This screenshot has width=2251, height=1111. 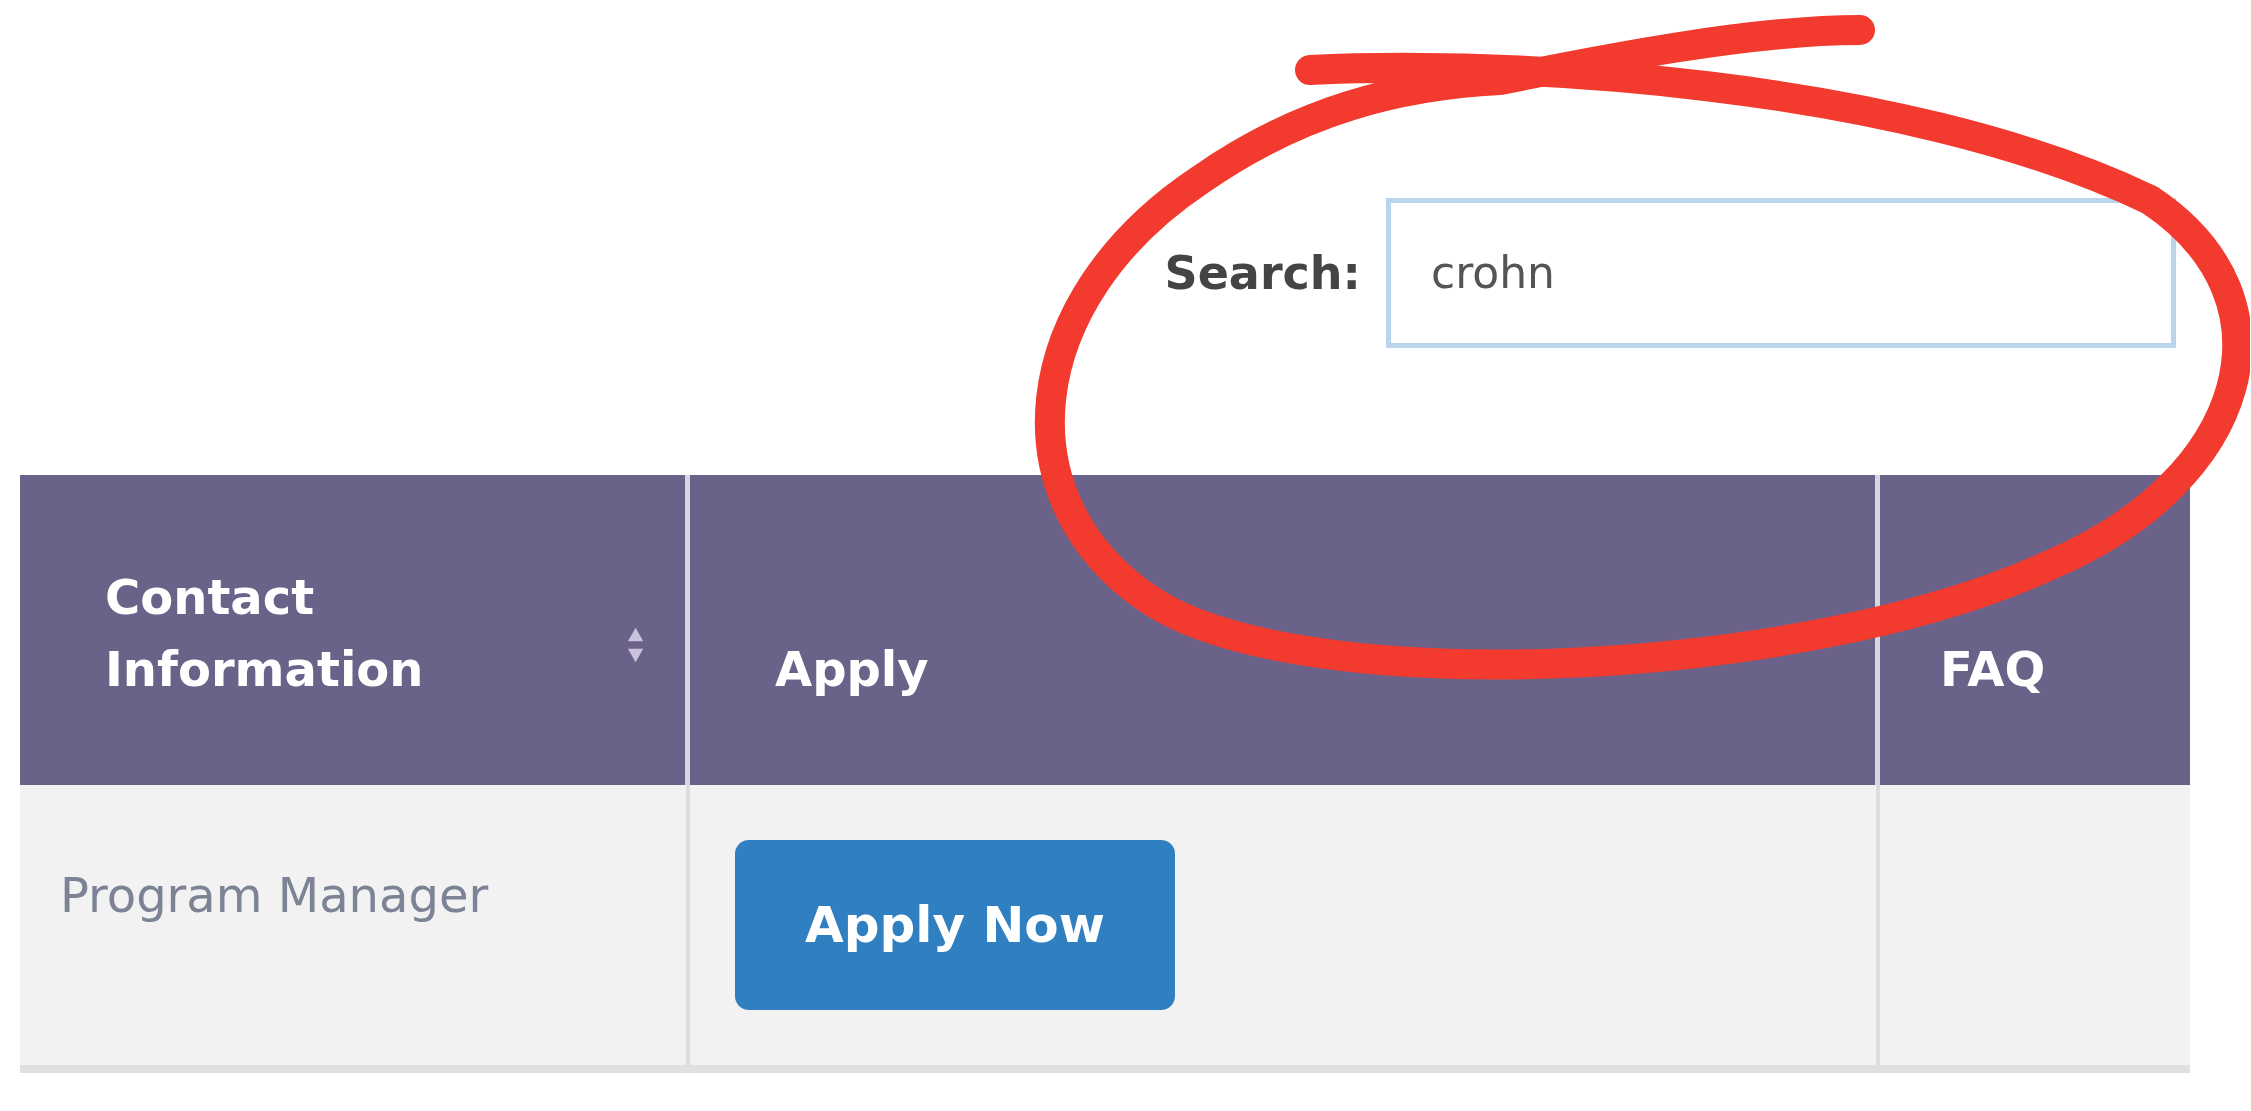 I want to click on column-header: FAQ, so click(x=2035, y=630).